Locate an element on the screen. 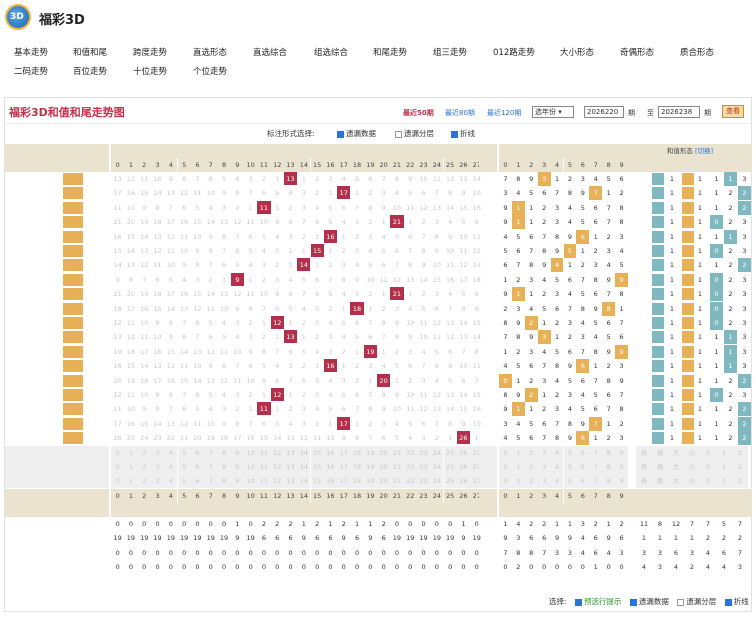  nav-item-4: 直选综合 is located at coordinates (270, 52).